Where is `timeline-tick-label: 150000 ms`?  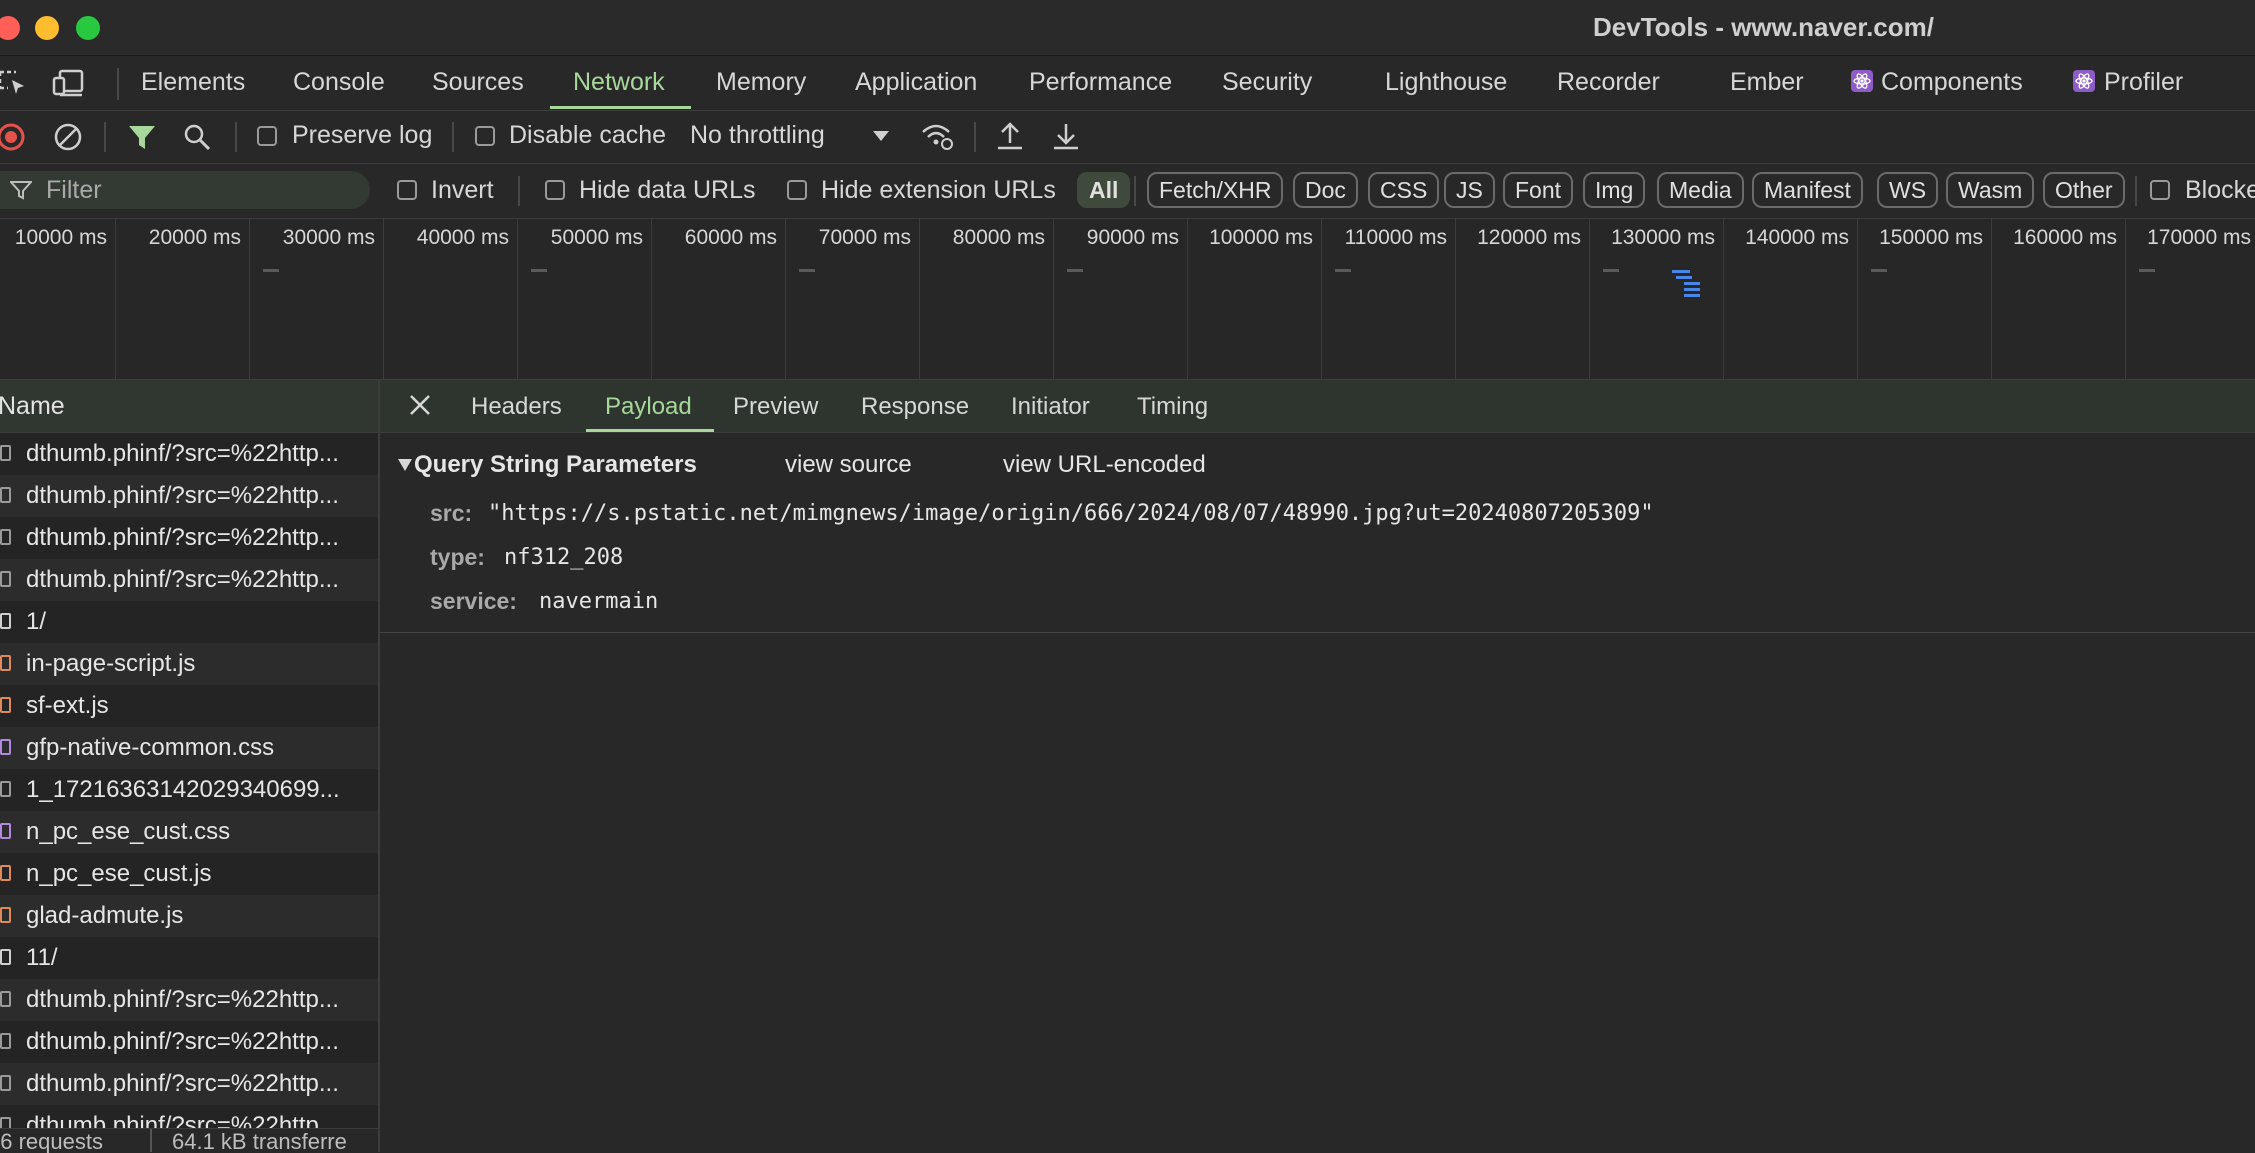
timeline-tick-label: 150000 ms is located at coordinates (1931, 237).